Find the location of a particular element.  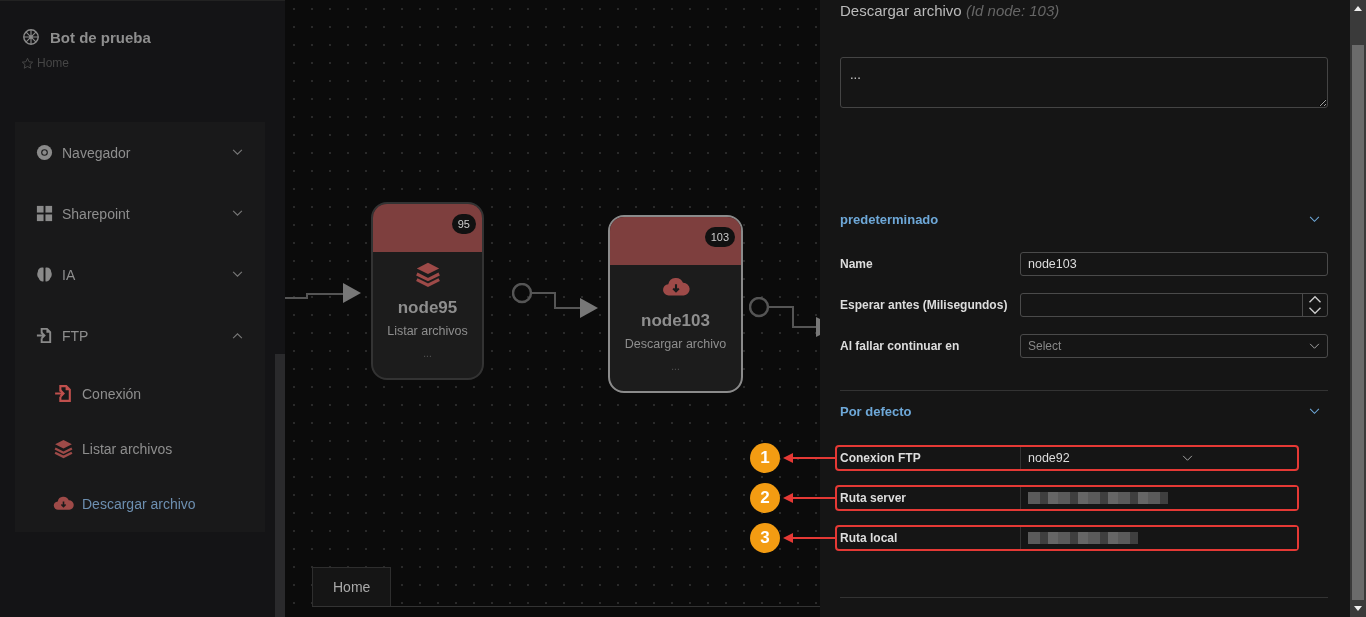

app-title: Bot de prueba is located at coordinates (100, 37).